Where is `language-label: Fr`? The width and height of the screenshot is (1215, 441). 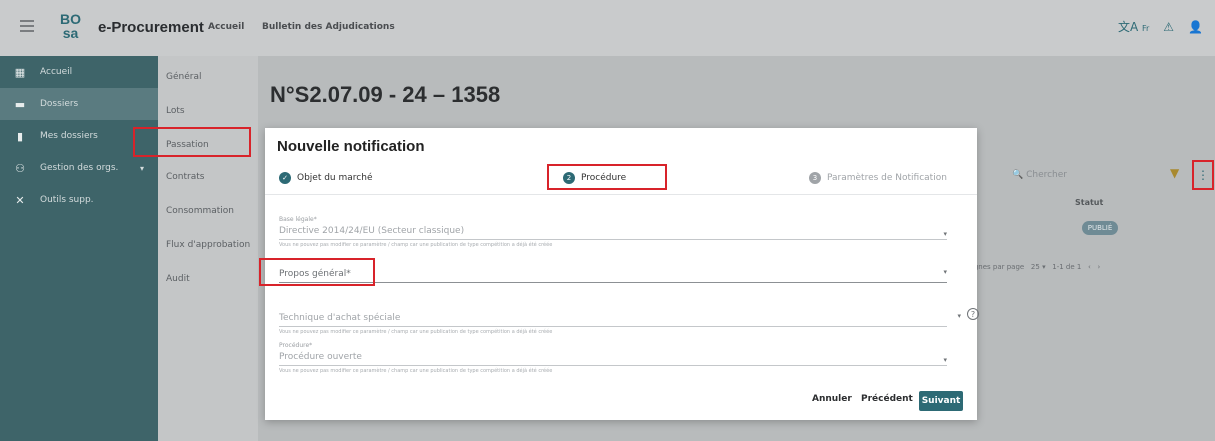 language-label: Fr is located at coordinates (1145, 28).